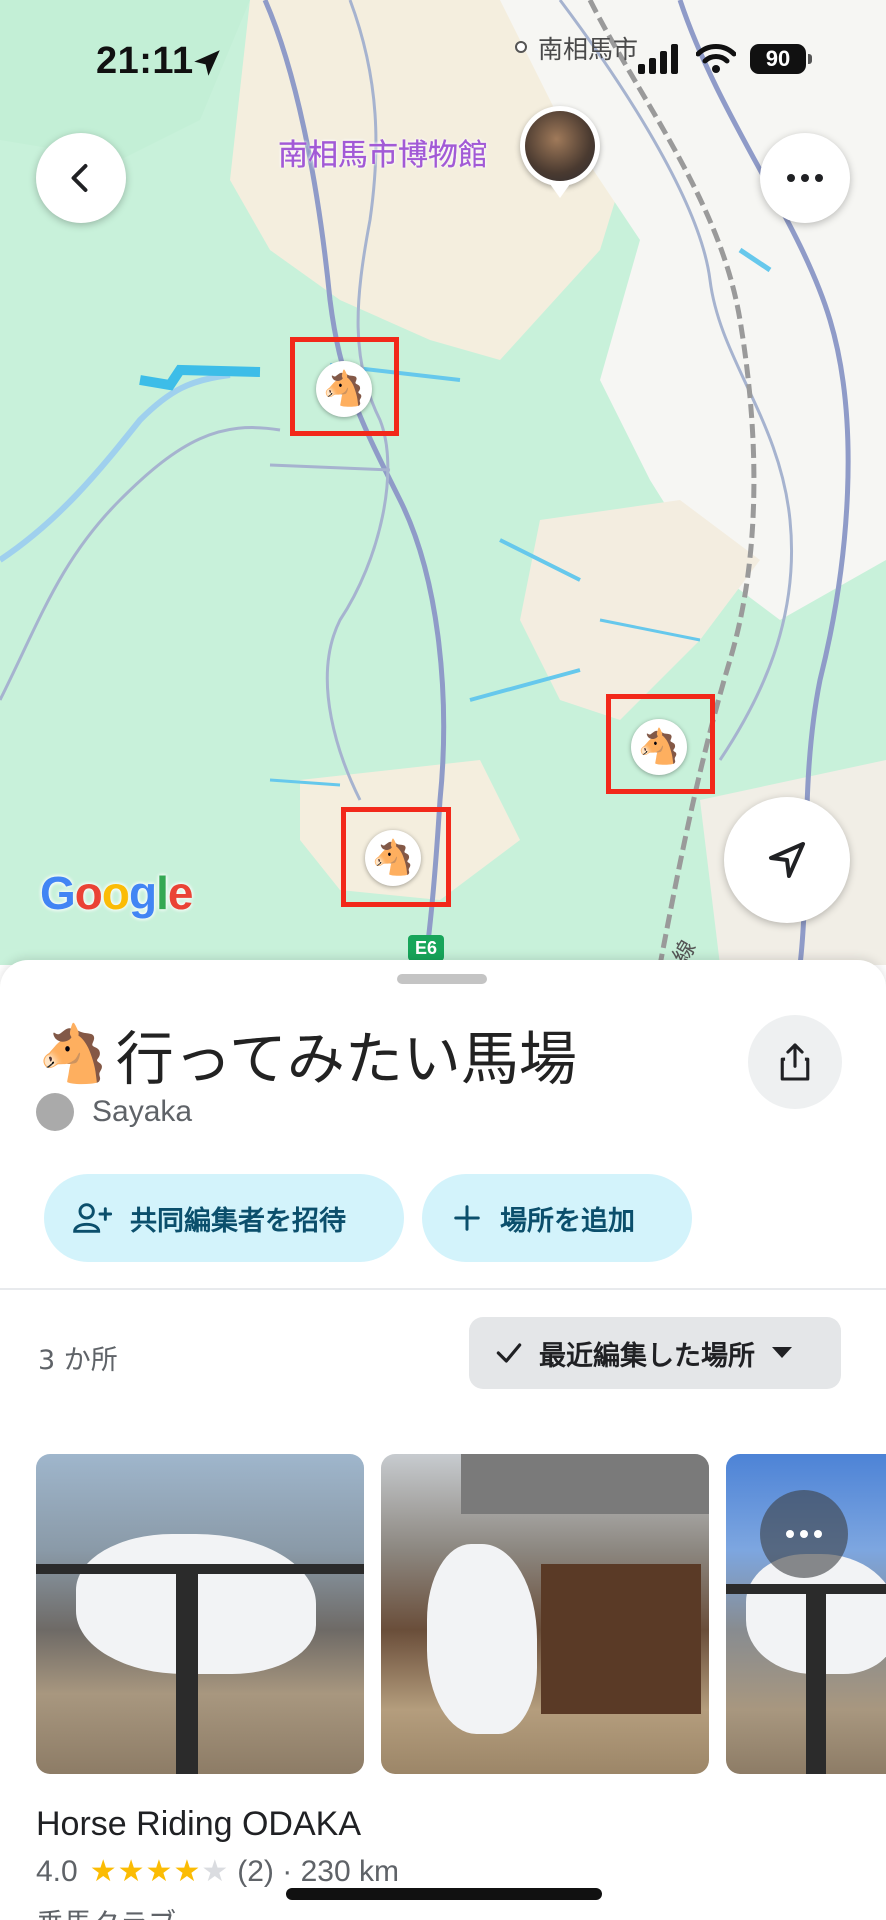  I want to click on add-place-label: 場所を追加, so click(567, 1221).